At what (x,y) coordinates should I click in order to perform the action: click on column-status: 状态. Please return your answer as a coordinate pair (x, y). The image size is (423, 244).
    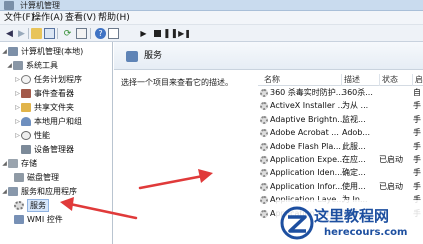
    Looking at the image, I should click on (388, 80).